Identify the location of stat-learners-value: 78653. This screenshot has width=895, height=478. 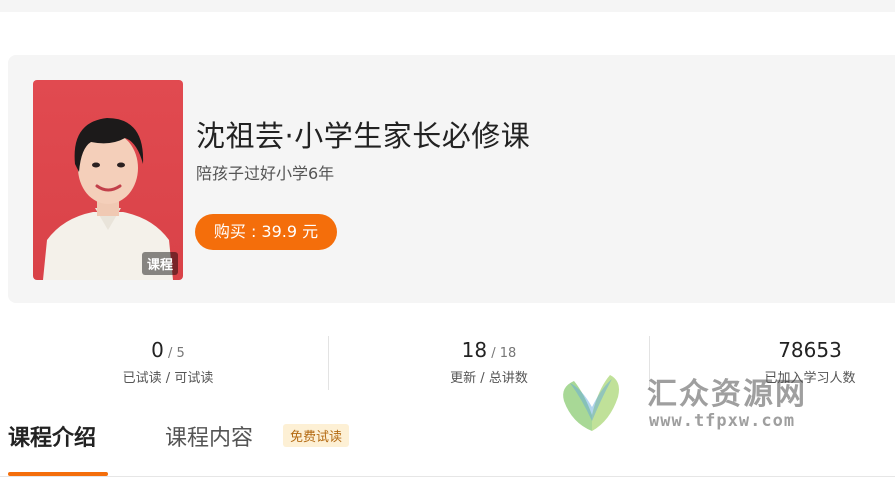
(810, 350).